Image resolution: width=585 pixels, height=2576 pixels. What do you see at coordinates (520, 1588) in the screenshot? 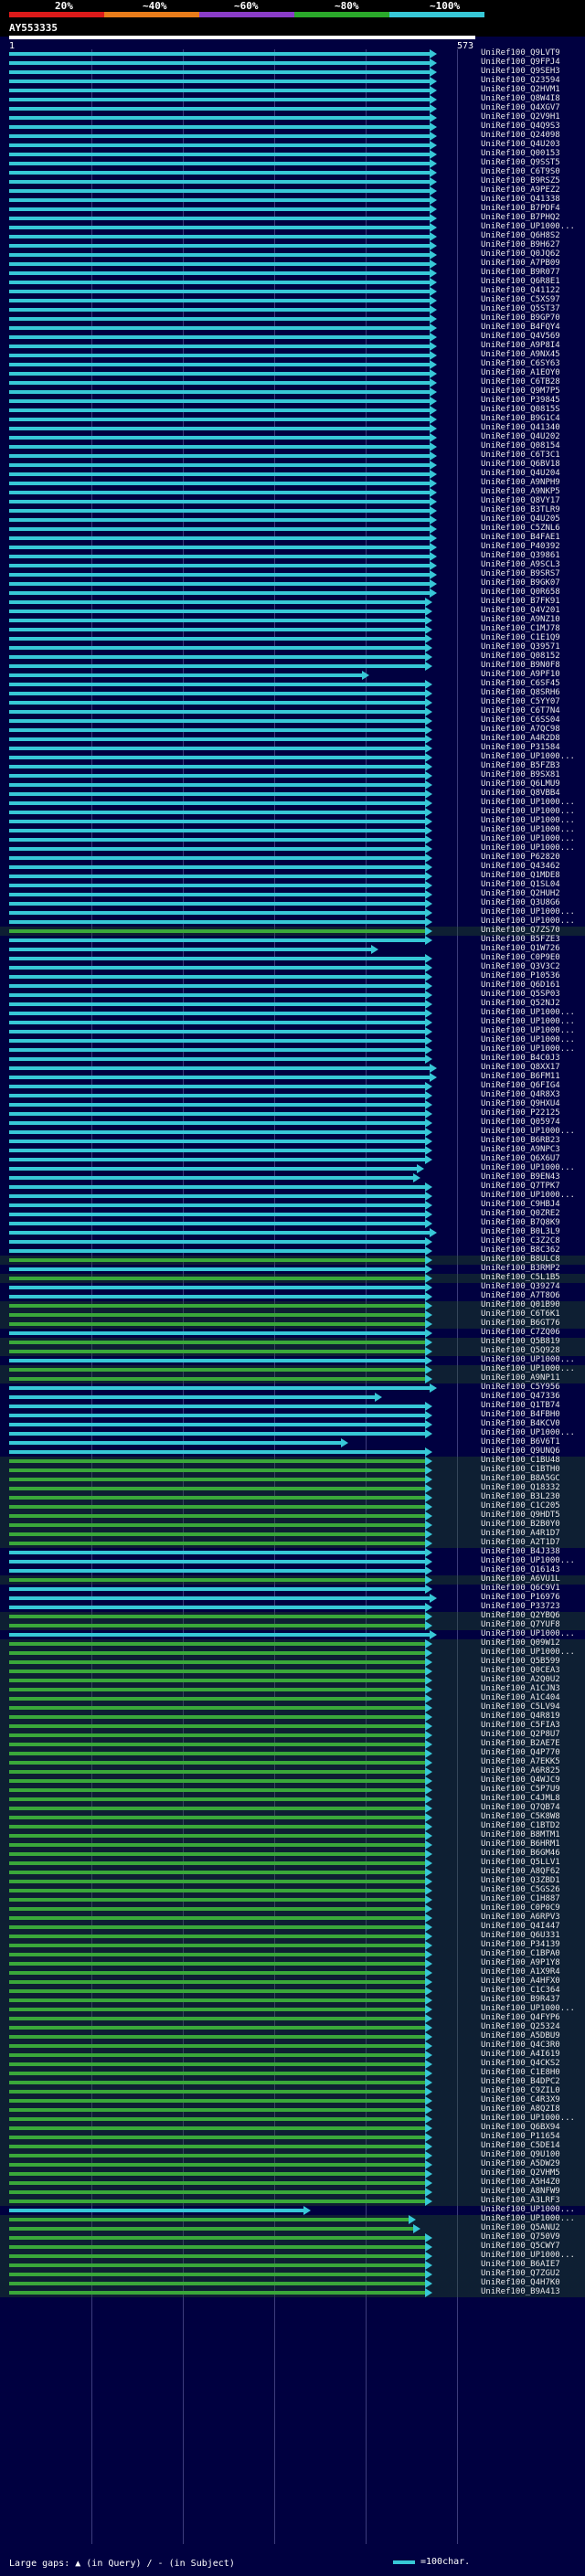
I see `hit-label: UniRef100_Q6C9V1` at bounding box center [520, 1588].